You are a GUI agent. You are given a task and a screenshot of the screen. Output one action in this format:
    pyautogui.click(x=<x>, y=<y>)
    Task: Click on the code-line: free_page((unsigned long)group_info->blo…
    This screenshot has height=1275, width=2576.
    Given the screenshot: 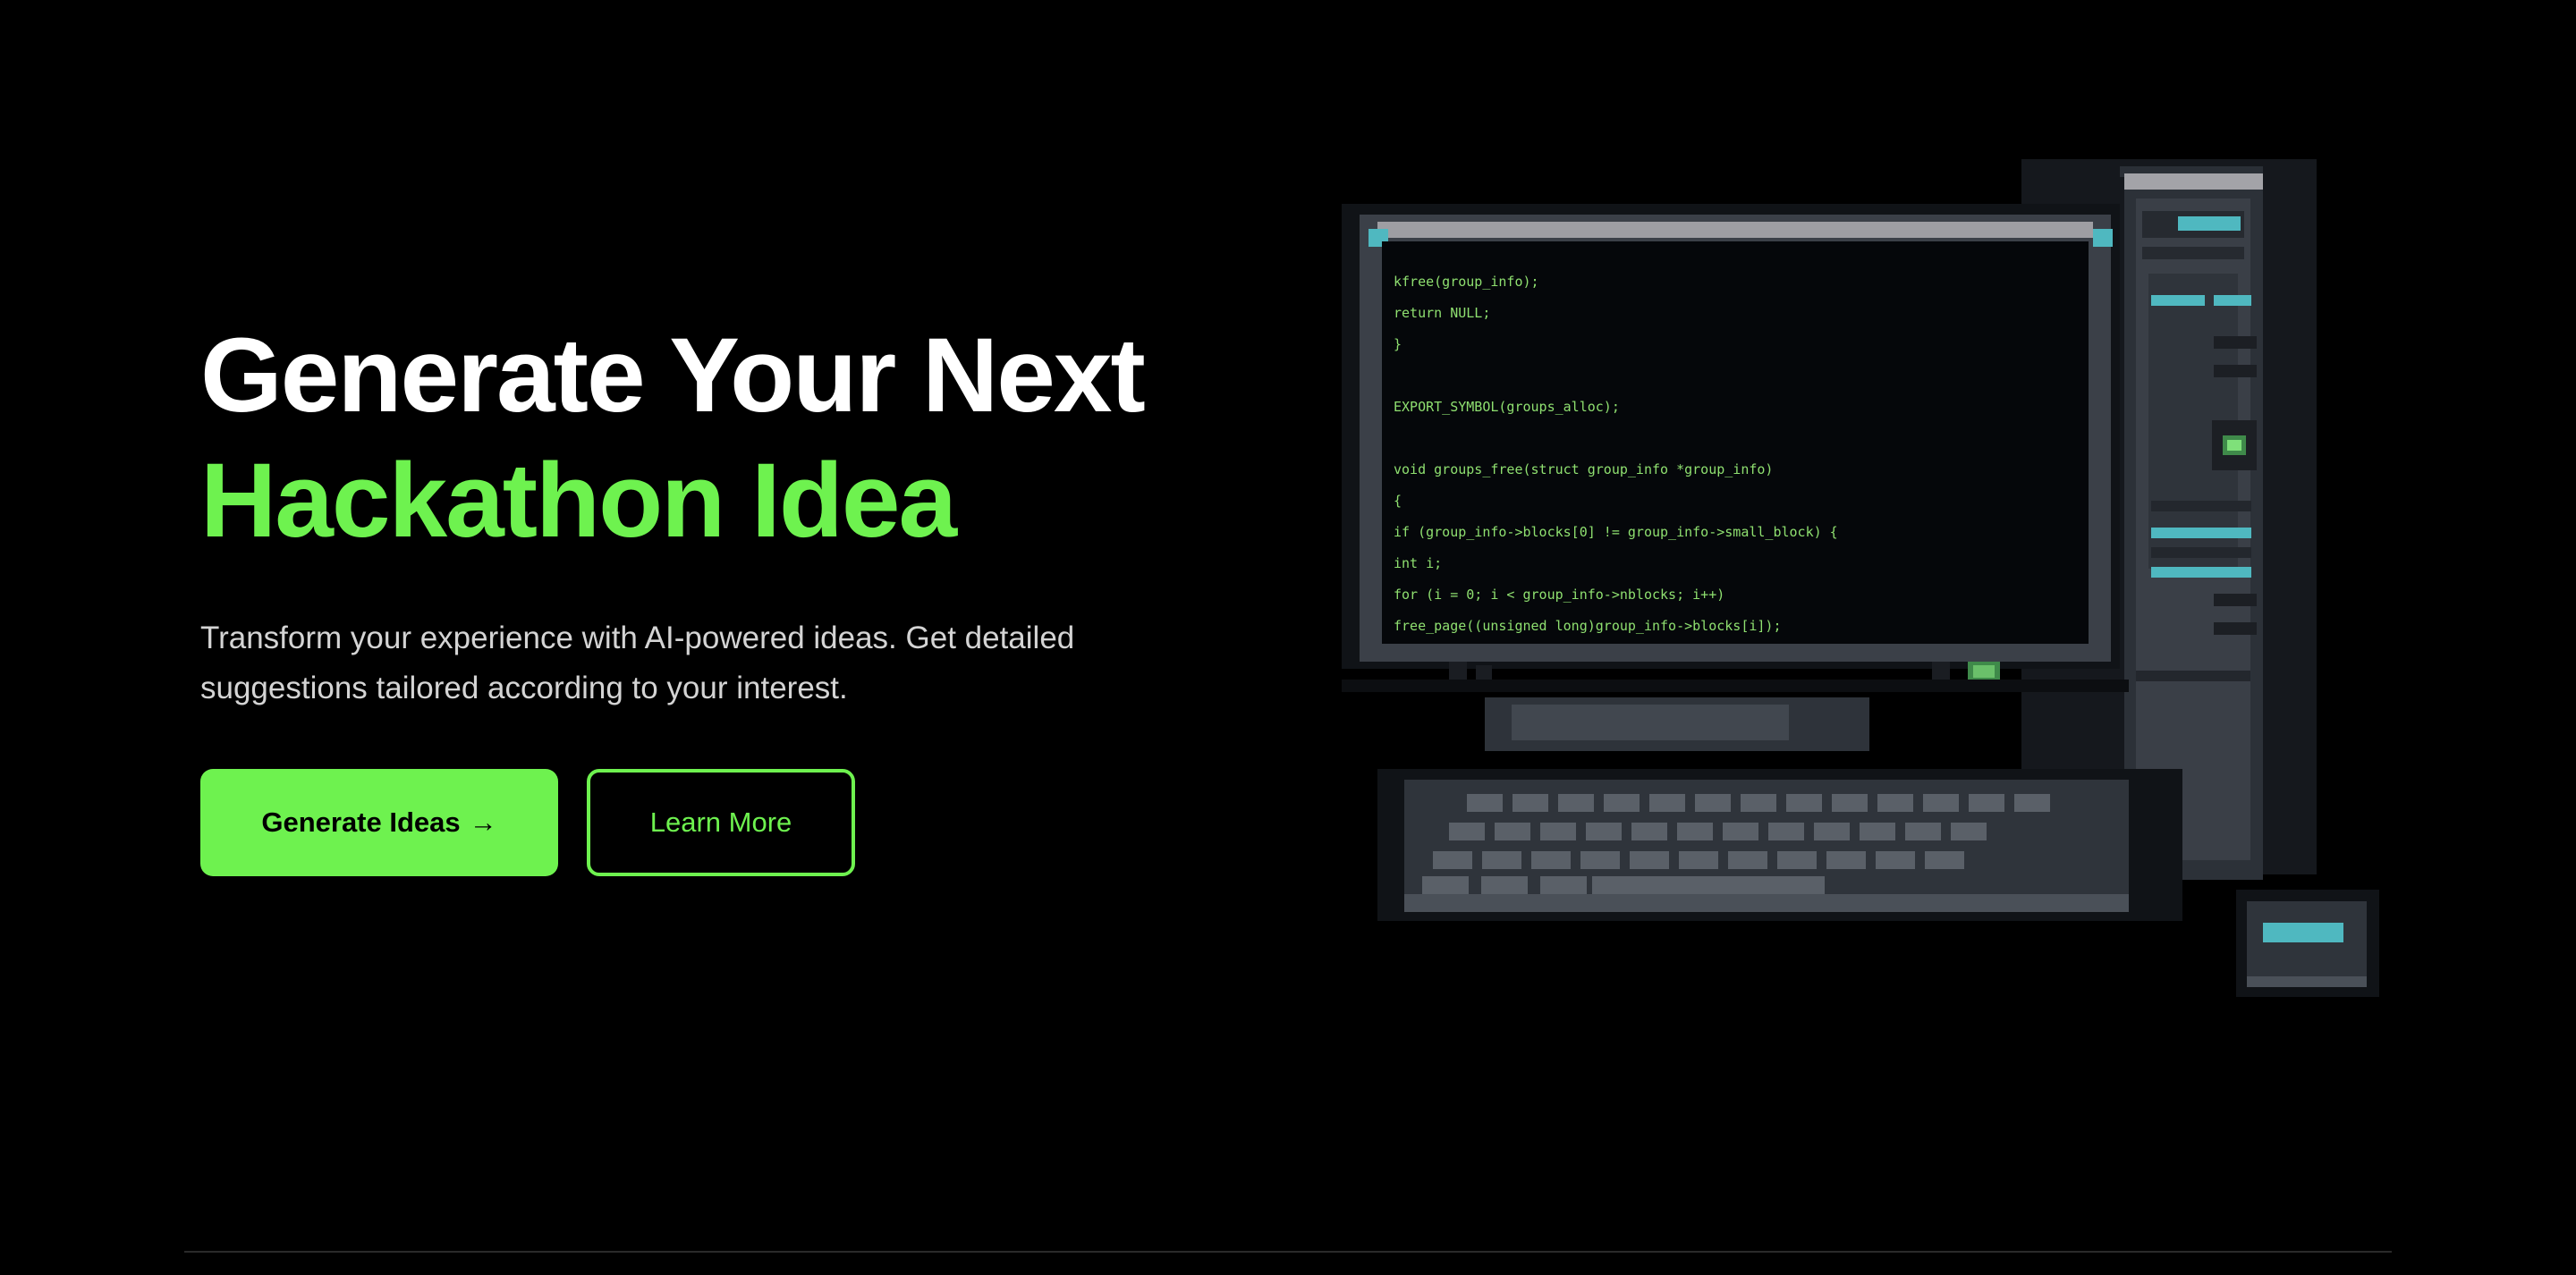 What is the action you would take?
    pyautogui.click(x=1587, y=626)
    